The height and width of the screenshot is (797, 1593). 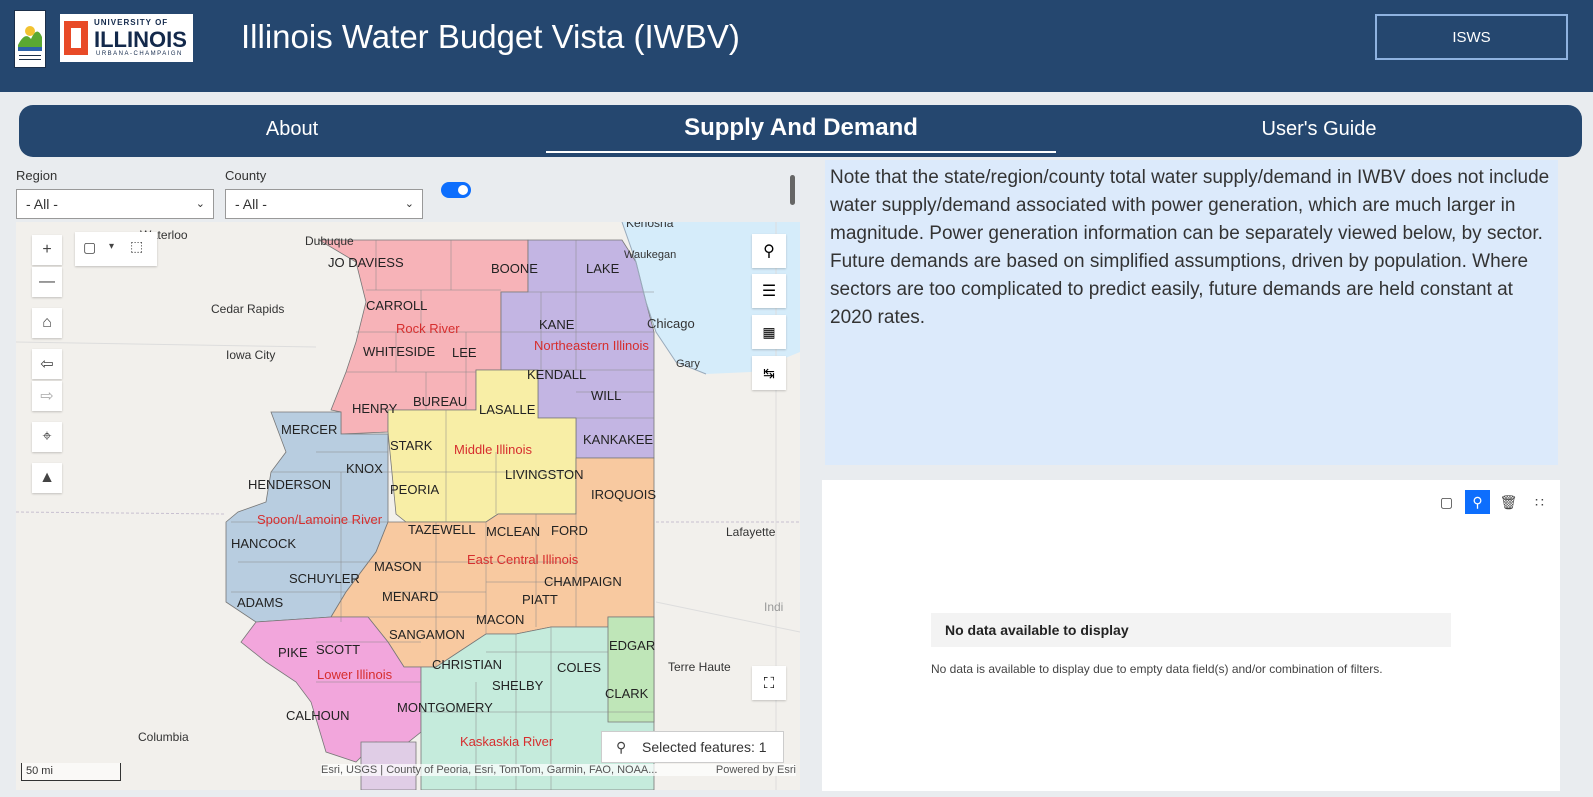 I want to click on ruler-icon: ↹, so click(x=769, y=372).